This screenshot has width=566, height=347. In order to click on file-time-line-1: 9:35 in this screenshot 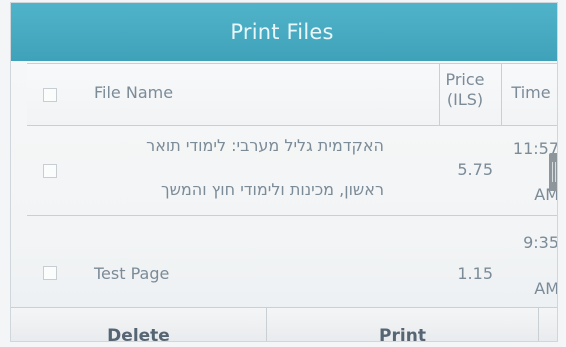, I will do `click(540, 242)`.